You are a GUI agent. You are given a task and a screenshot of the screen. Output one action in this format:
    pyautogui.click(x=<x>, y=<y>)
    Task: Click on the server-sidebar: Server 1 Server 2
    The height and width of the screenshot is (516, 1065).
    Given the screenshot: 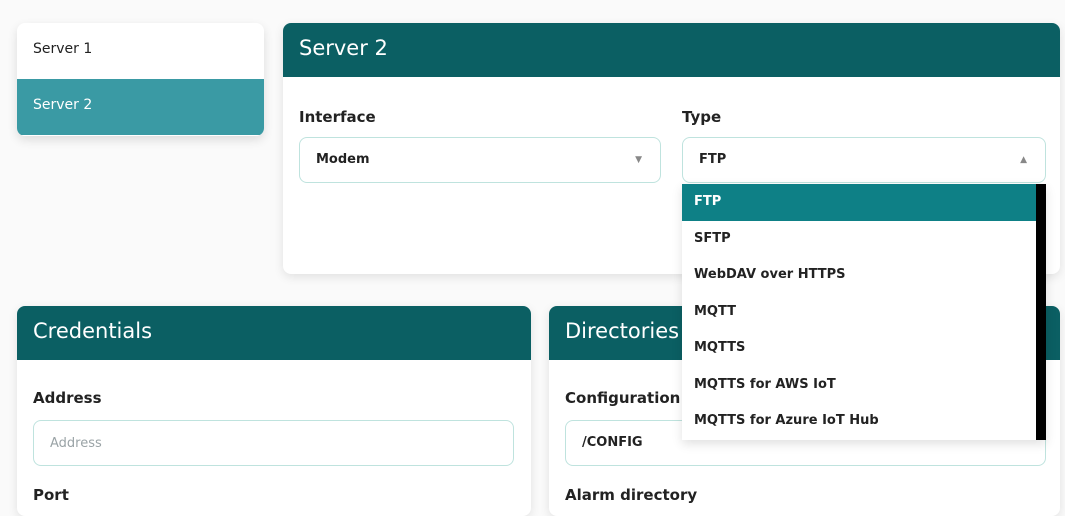 What is the action you would take?
    pyautogui.click(x=140, y=79)
    